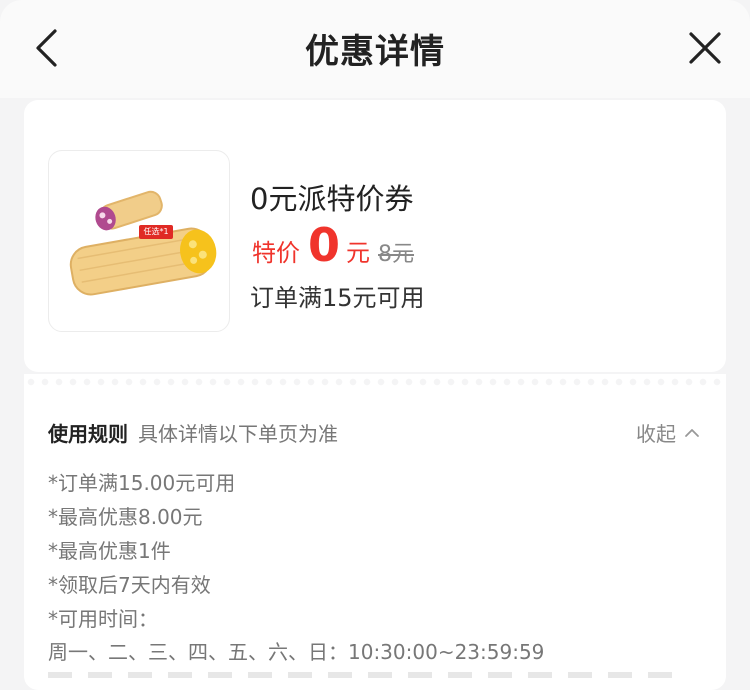  Describe the element at coordinates (375, 382) in the screenshot. I see `ticket-divider` at that location.